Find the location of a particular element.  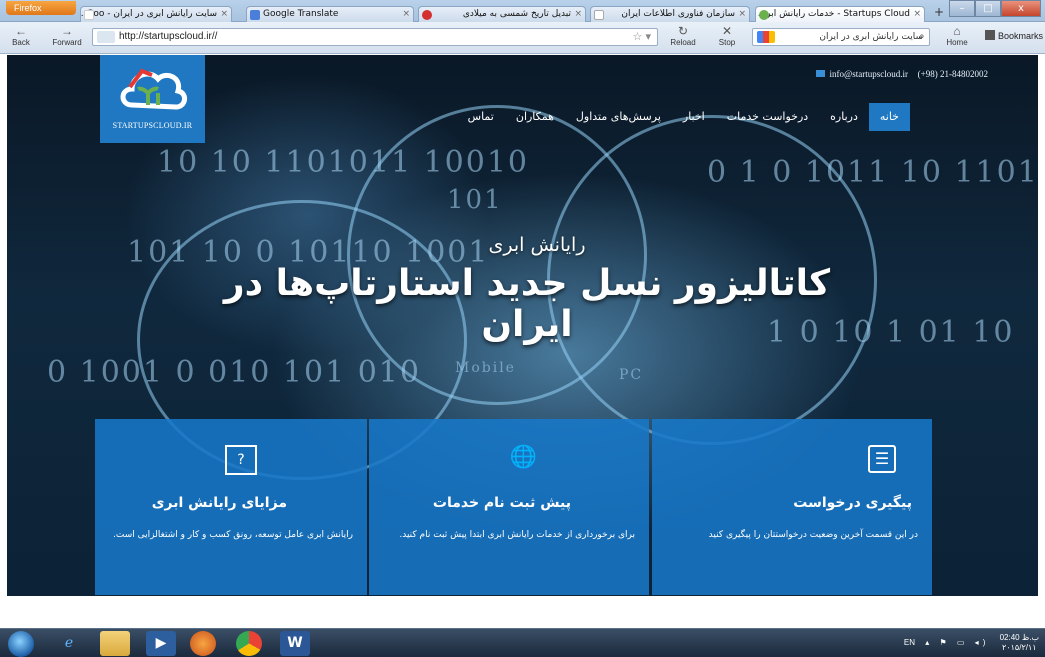

hero-subtitle: رایانش ابری is located at coordinates (537, 245).